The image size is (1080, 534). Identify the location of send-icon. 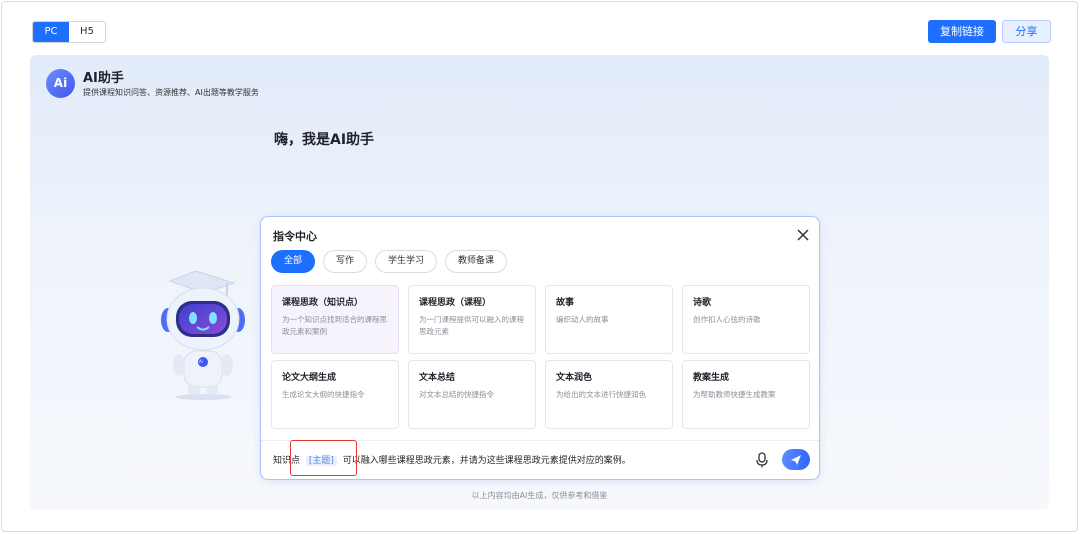
(796, 460).